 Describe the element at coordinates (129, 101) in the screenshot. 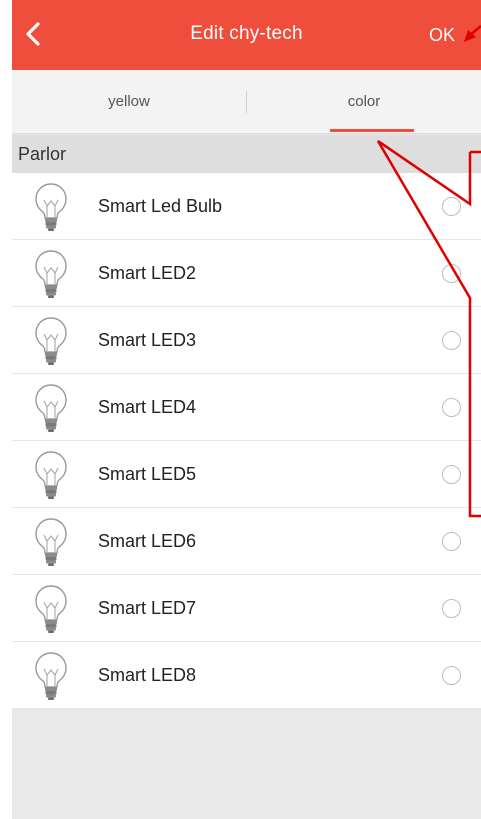

I see `tab-yellow: yellow` at that location.